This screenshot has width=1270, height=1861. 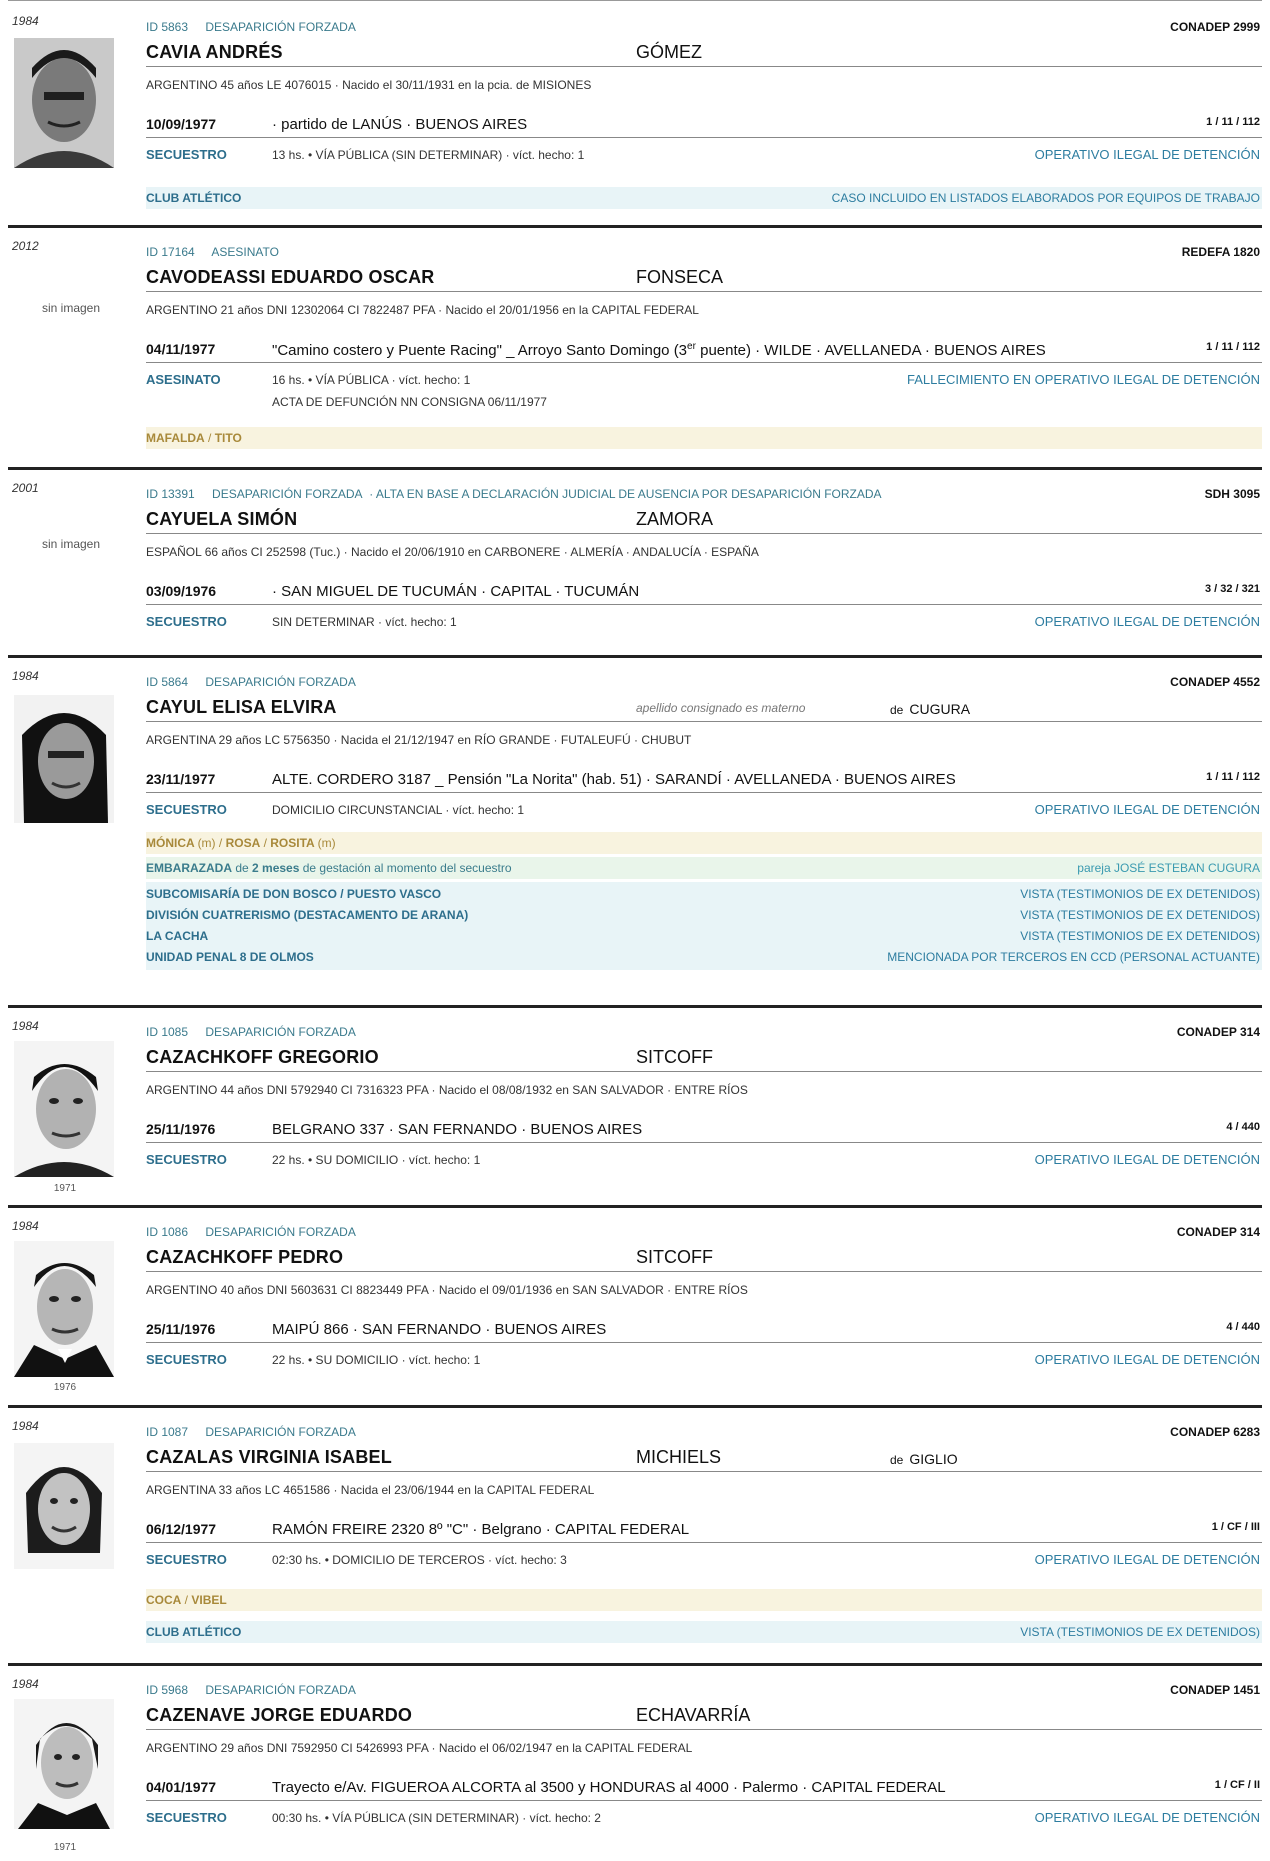 What do you see at coordinates (206, 843) in the screenshot?
I see `alias-mark: (m)` at bounding box center [206, 843].